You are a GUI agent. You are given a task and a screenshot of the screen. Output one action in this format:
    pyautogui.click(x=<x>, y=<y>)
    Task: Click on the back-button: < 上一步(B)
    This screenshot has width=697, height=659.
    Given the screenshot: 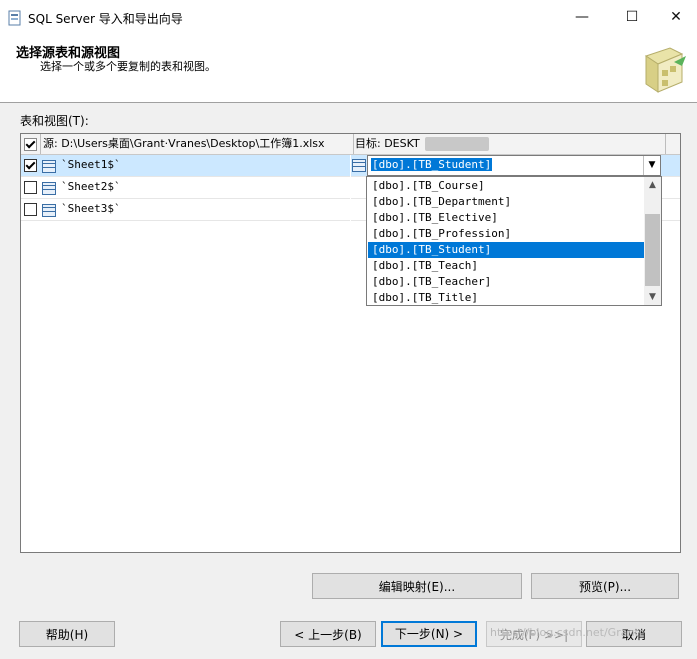 What is the action you would take?
    pyautogui.click(x=328, y=634)
    